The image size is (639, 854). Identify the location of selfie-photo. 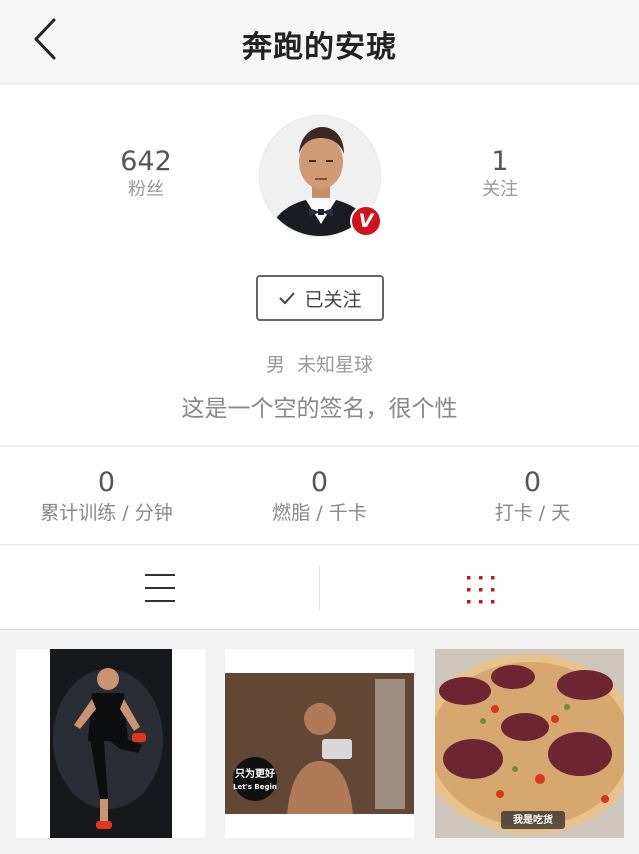
(319, 743).